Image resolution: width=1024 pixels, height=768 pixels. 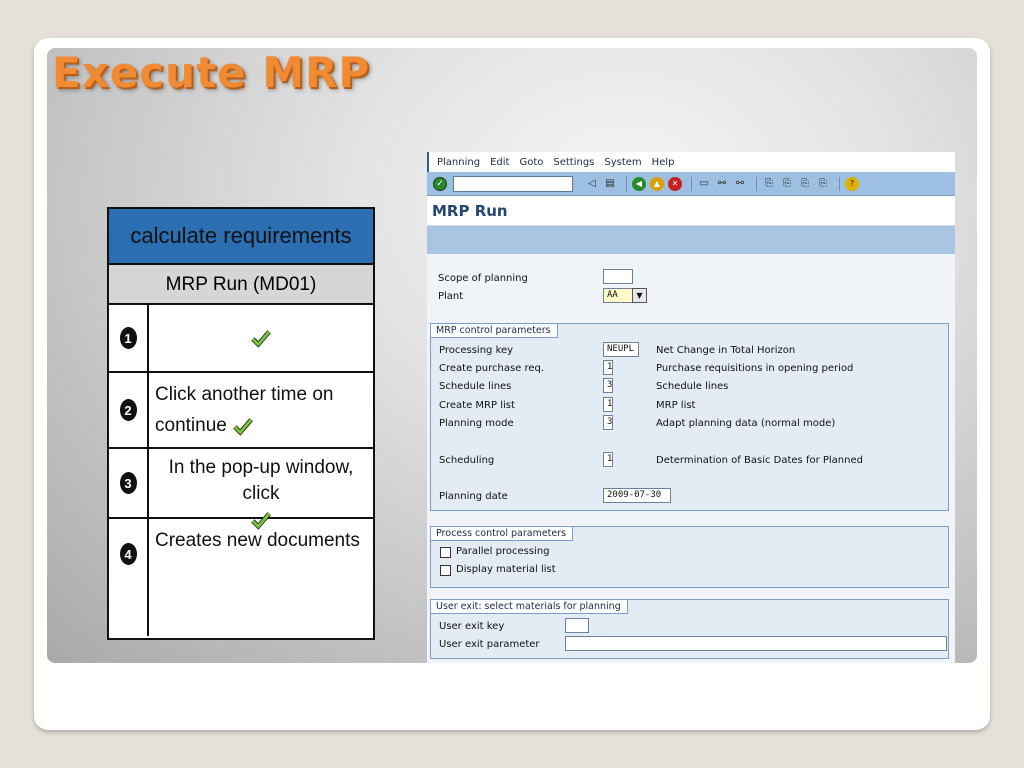 What do you see at coordinates (483, 278) in the screenshot?
I see `scope-of-planning-label: Scope of planning` at bounding box center [483, 278].